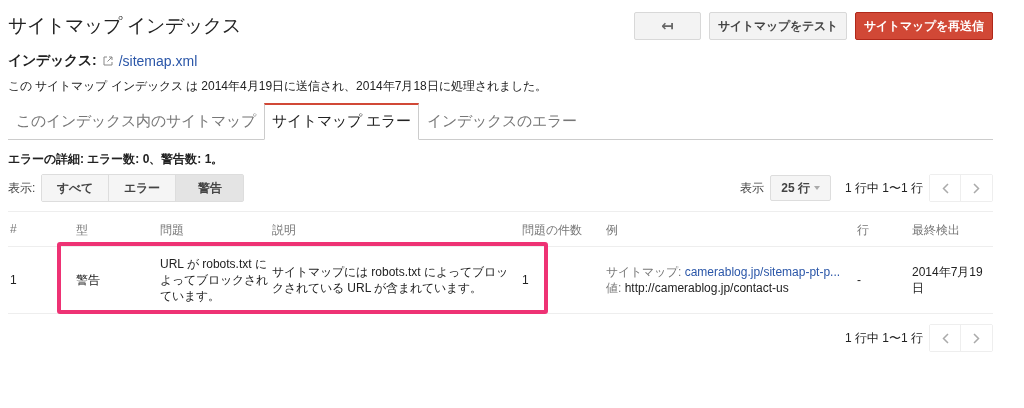 Image resolution: width=1024 pixels, height=408 pixels. I want to click on index-label: インデックス:, so click(52, 61).